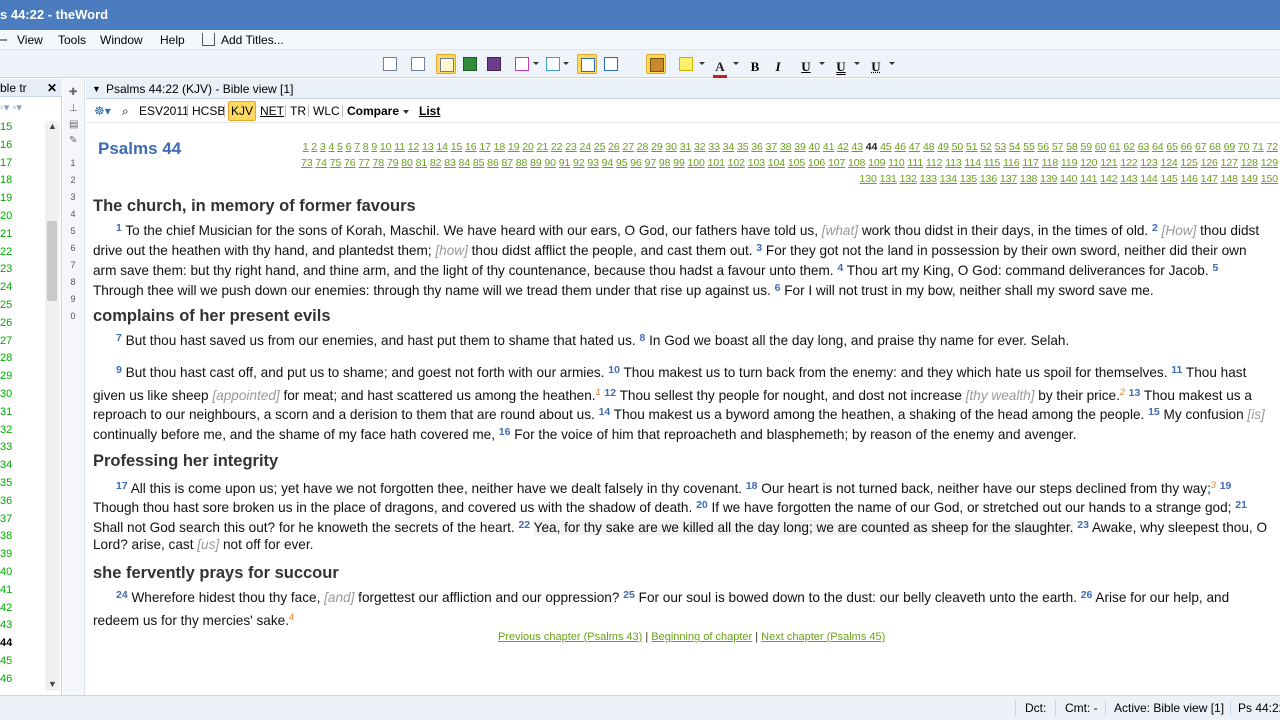  What do you see at coordinates (1122, 392) in the screenshot?
I see `footnote-marker: 2` at bounding box center [1122, 392].